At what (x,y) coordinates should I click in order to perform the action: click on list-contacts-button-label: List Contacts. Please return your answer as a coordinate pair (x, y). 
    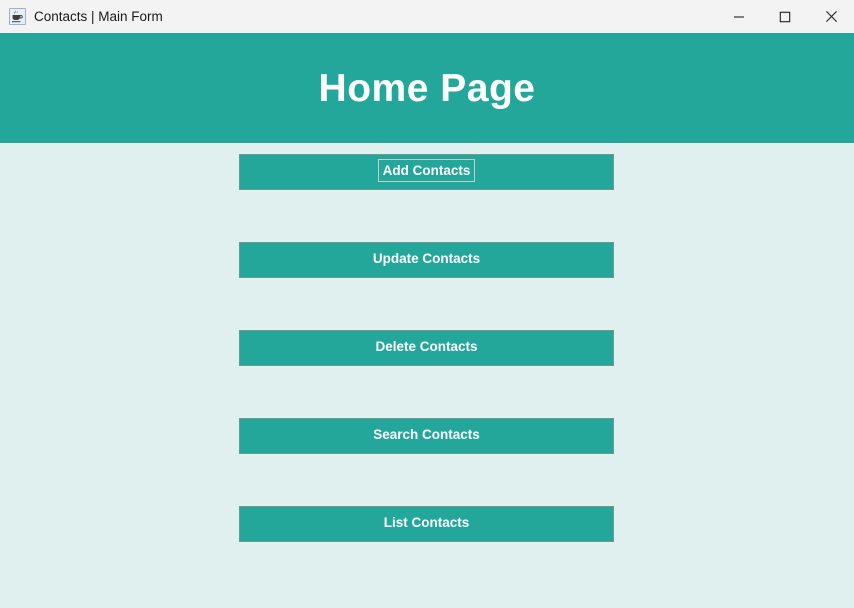
    Looking at the image, I should click on (426, 522).